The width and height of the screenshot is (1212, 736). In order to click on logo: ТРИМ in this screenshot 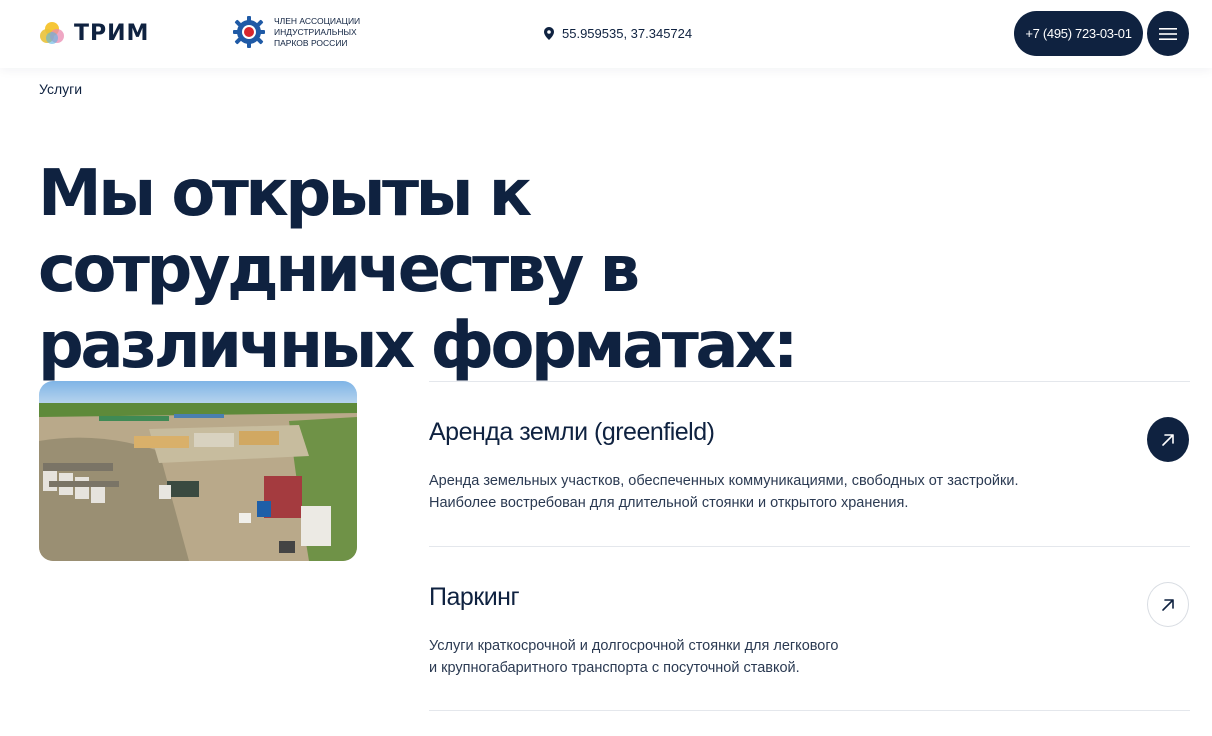, I will do `click(93, 33)`.